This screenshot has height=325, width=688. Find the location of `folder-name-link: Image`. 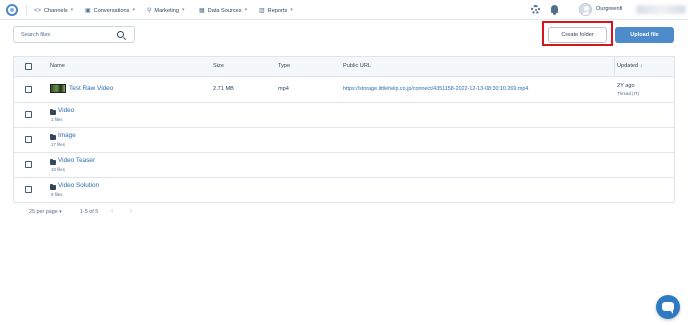

folder-name-link: Image is located at coordinates (67, 135).